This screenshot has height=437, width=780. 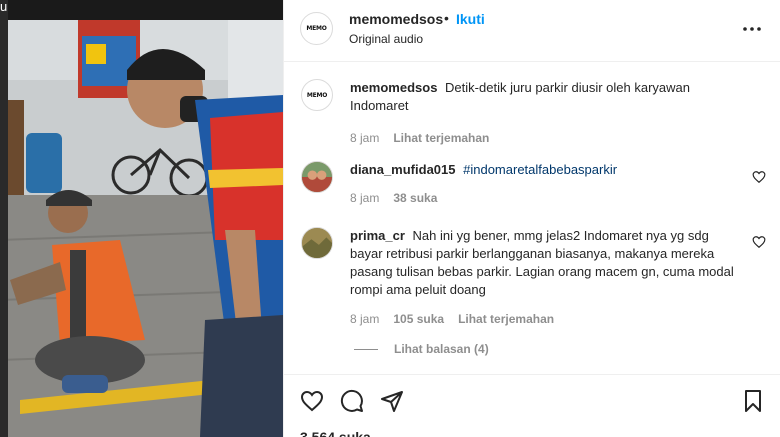 I want to click on follow-button: Ikuti, so click(x=470, y=19).